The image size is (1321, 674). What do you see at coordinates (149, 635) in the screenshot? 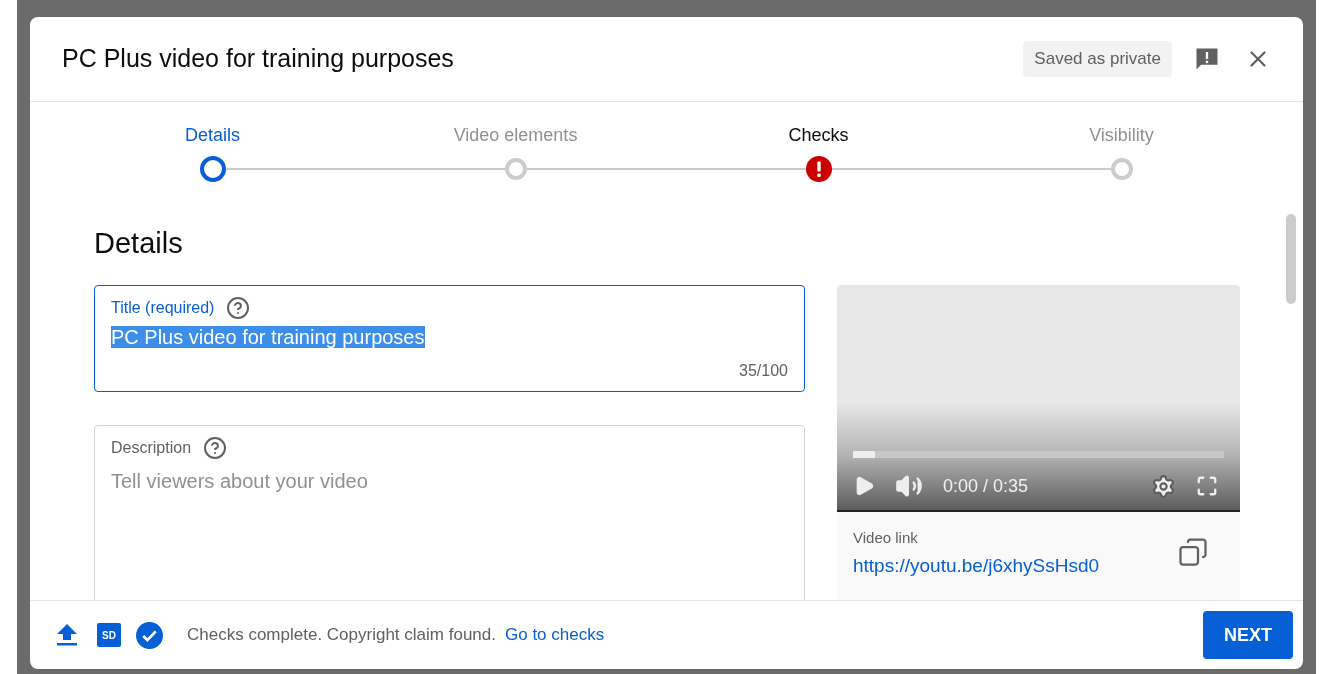
I see `check-circle-icon` at bounding box center [149, 635].